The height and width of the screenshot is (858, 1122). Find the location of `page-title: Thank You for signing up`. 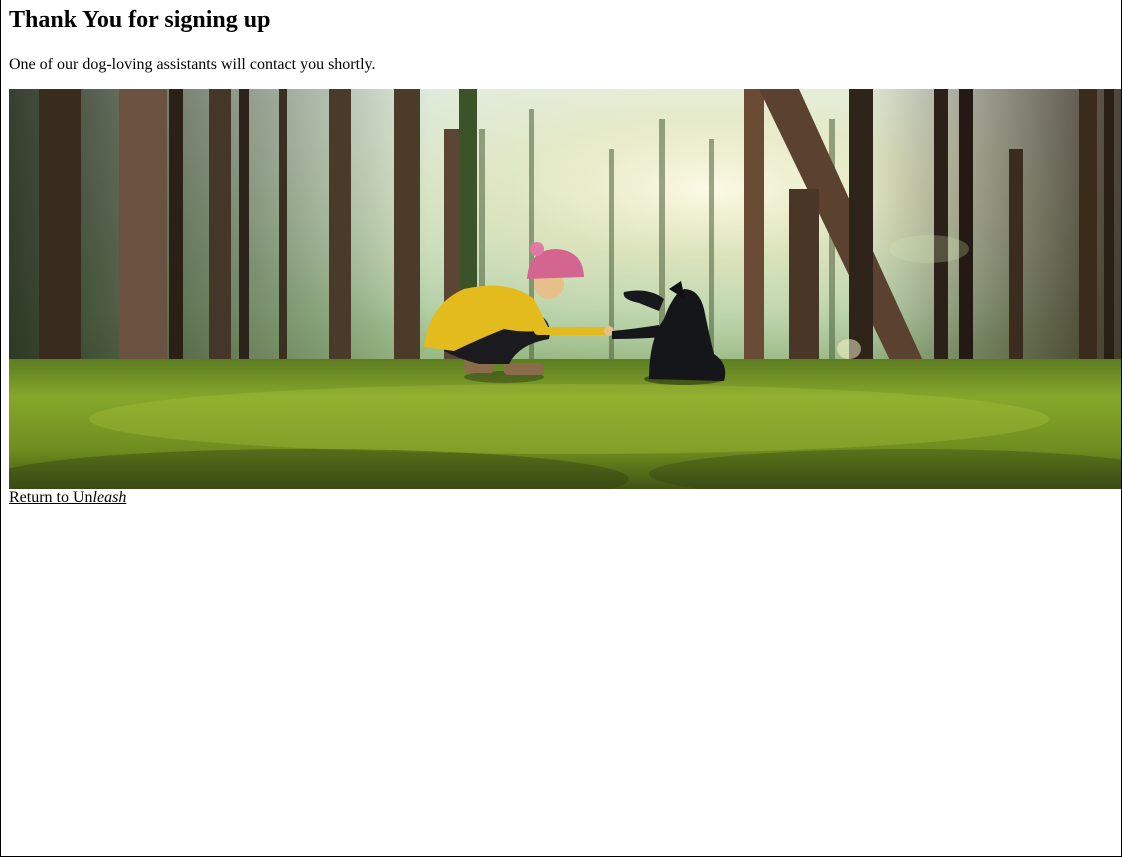

page-title: Thank You for signing up is located at coordinates (140, 20).